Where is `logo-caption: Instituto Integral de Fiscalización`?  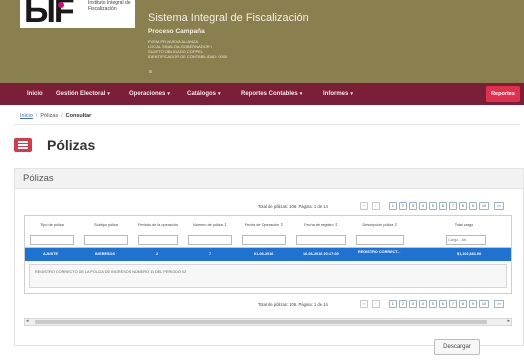 logo-caption: Instituto Integral de Fiscalización is located at coordinates (109, 6).